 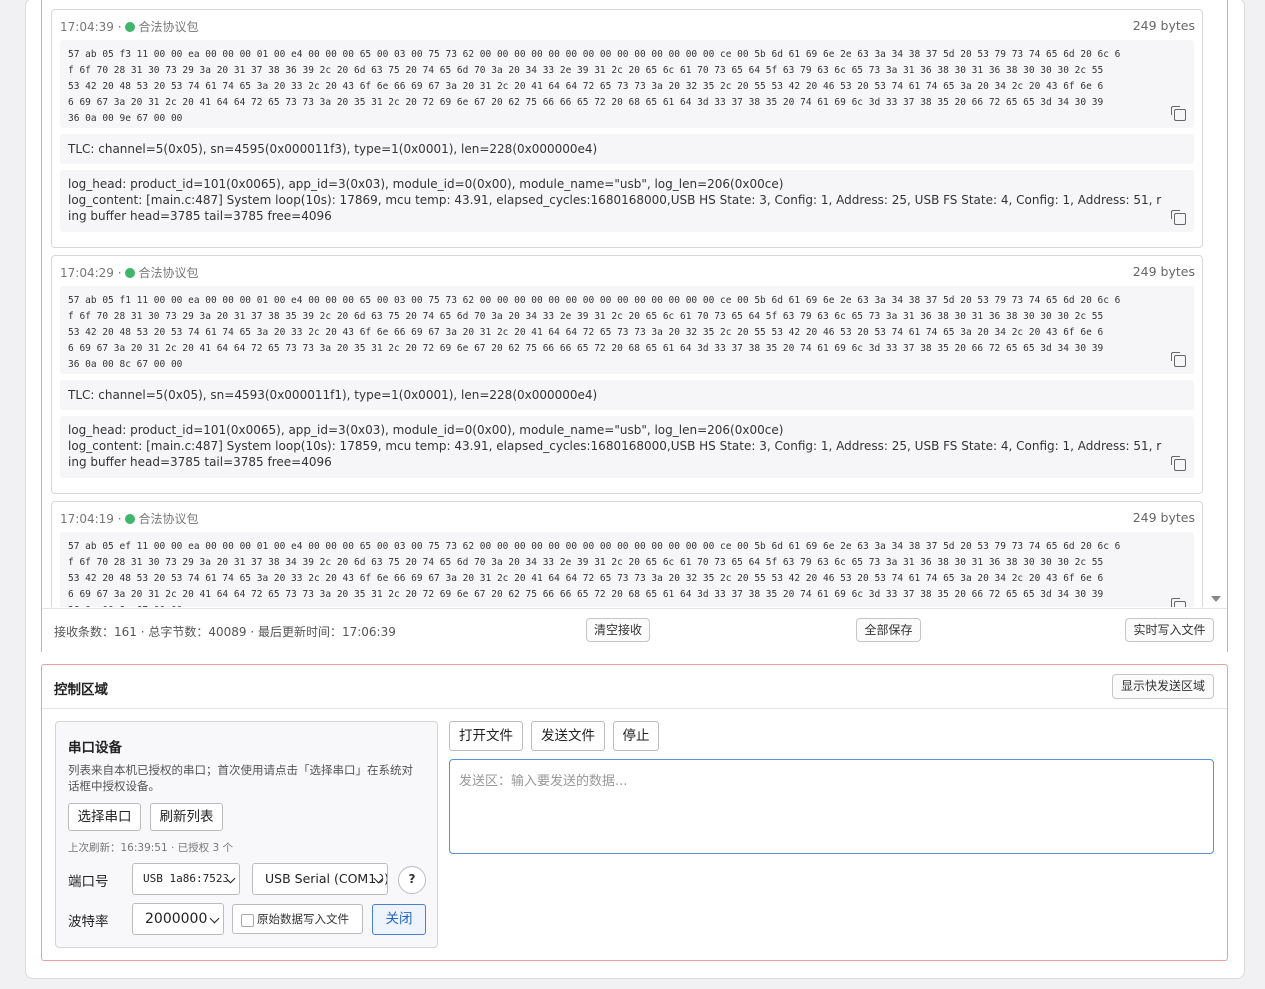 I want to click on port-select-value: USB 1a86:7523, so click(x=186, y=878).